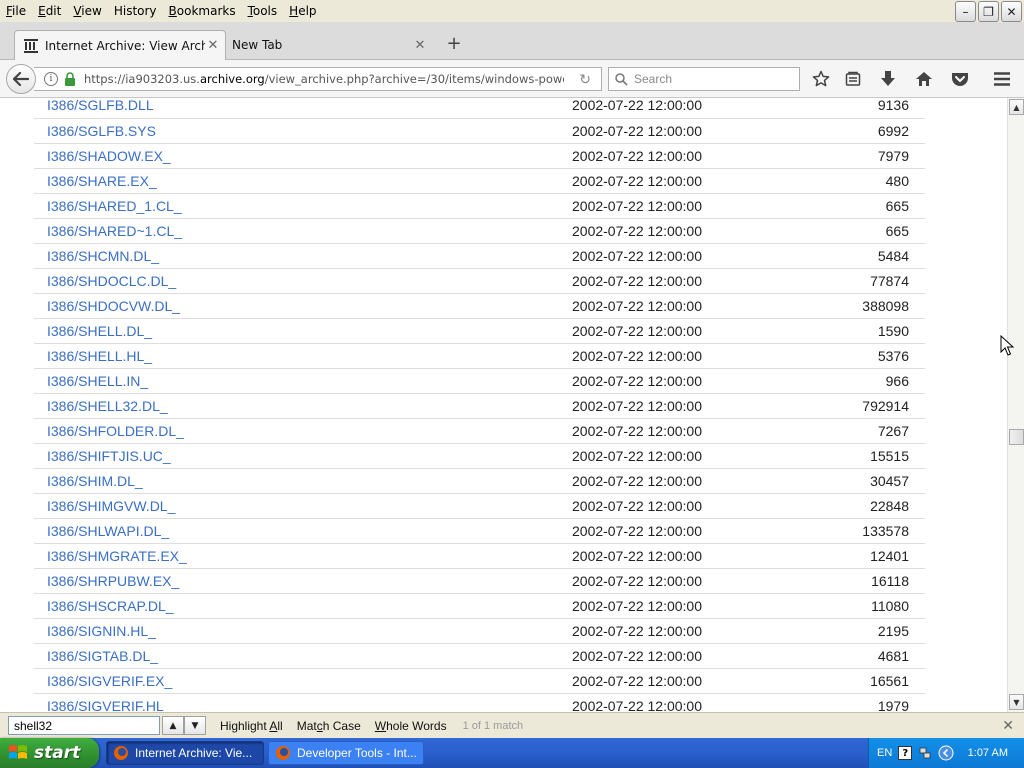  What do you see at coordinates (479, 430) in the screenshot?
I see `file-row: I386/SHFOLDER.DL_ 2002-07-22 12:00:00 7267` at bounding box center [479, 430].